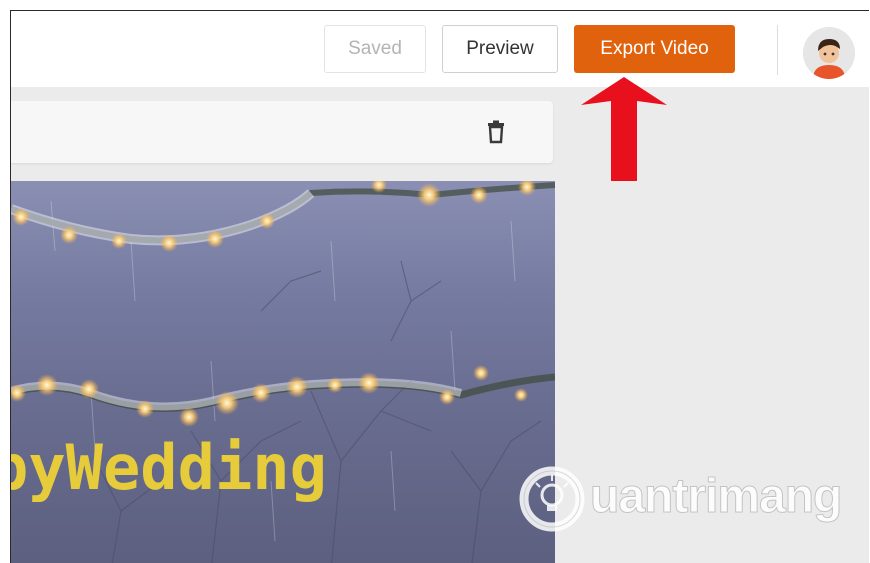 The image size is (870, 563). I want to click on top-header: Saved Preview Export Video, so click(440, 49).